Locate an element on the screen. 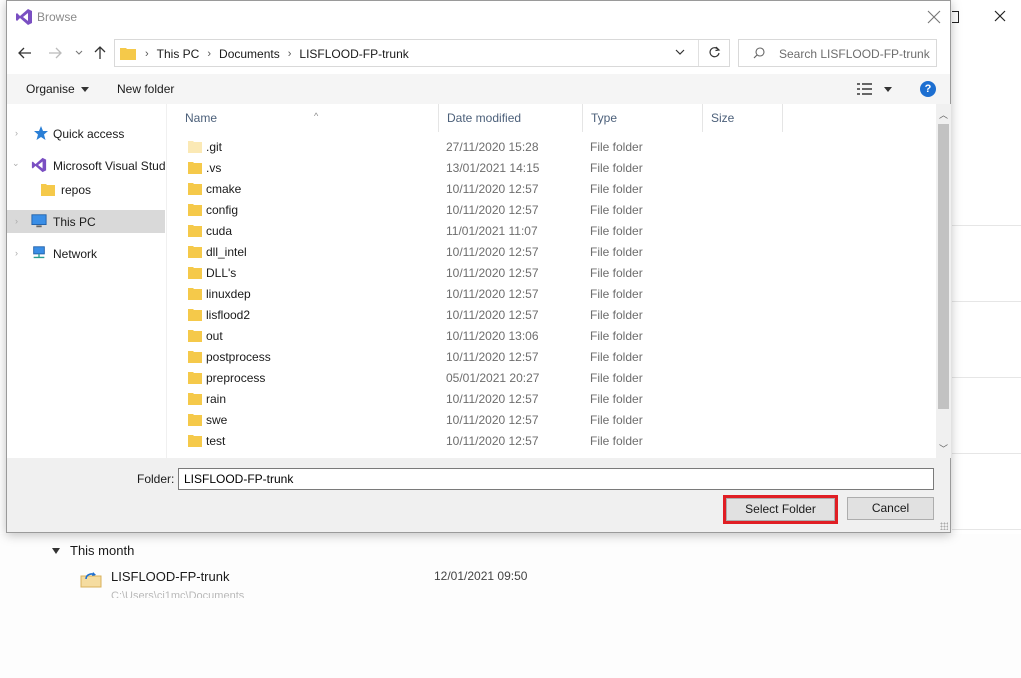 Image resolution: width=1021 pixels, height=678 pixels. sidebar-item-label: repos is located at coordinates (76, 190).